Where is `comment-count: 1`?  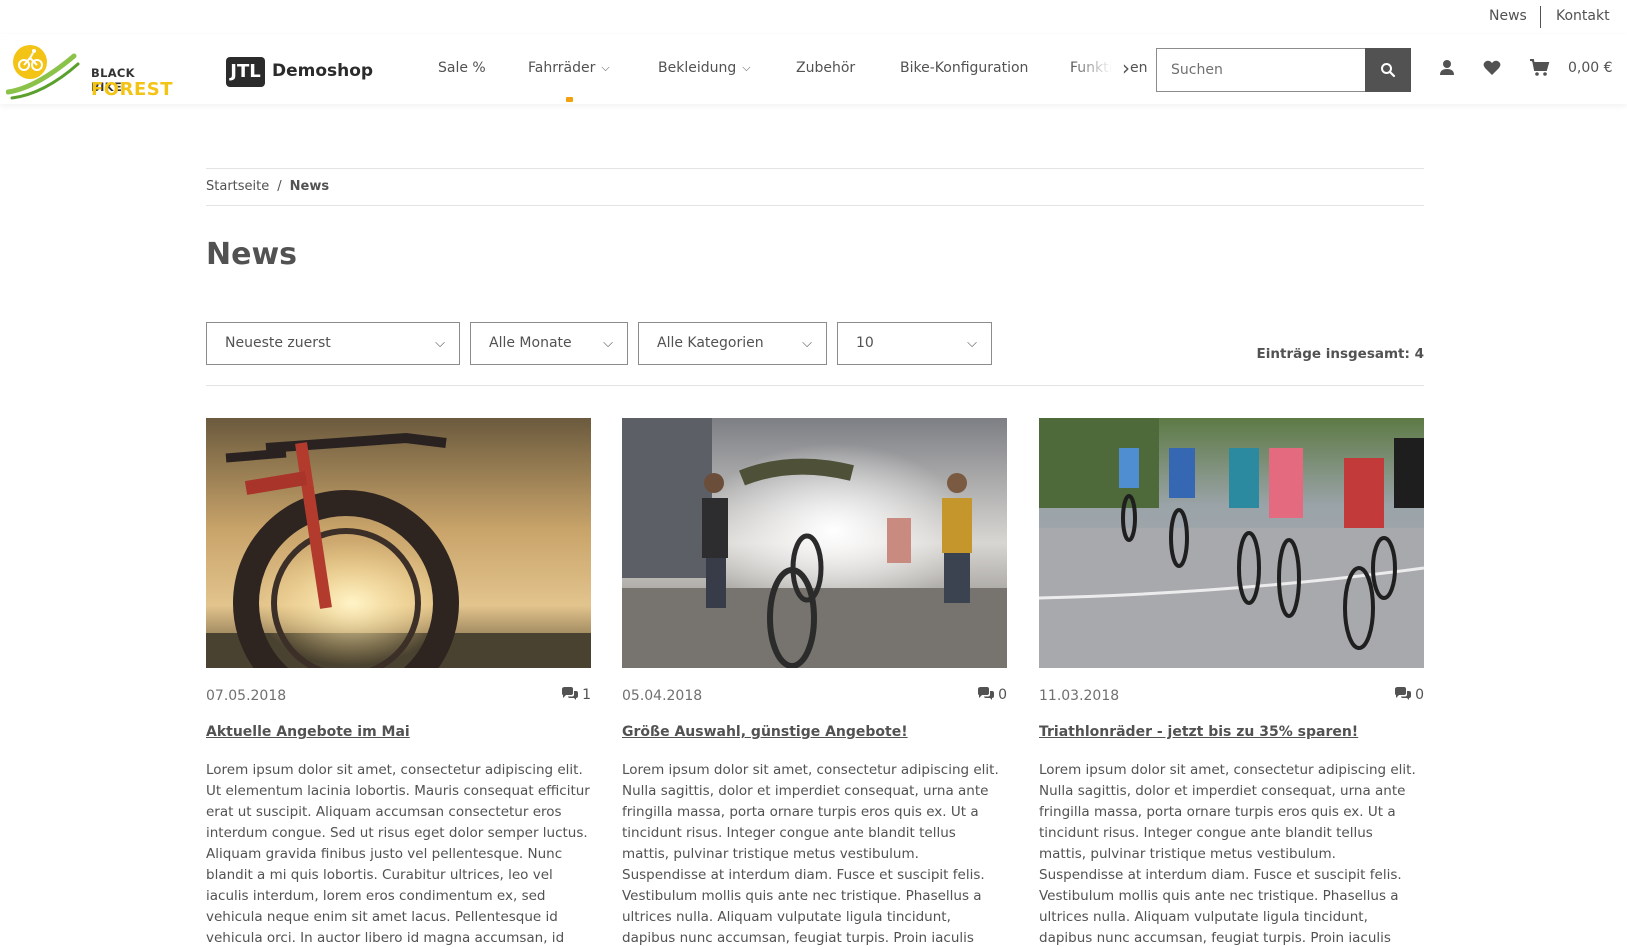
comment-count: 1 is located at coordinates (576, 695).